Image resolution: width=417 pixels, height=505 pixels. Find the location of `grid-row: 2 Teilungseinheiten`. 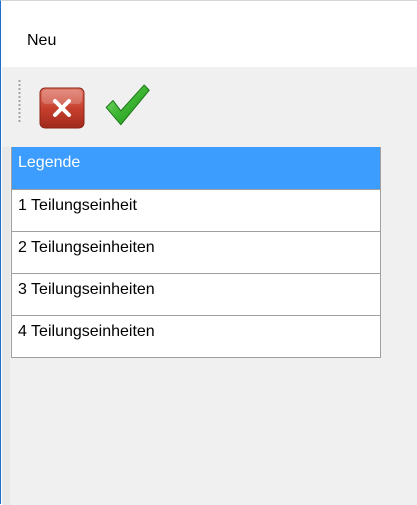

grid-row: 2 Teilungseinheiten is located at coordinates (196, 252).